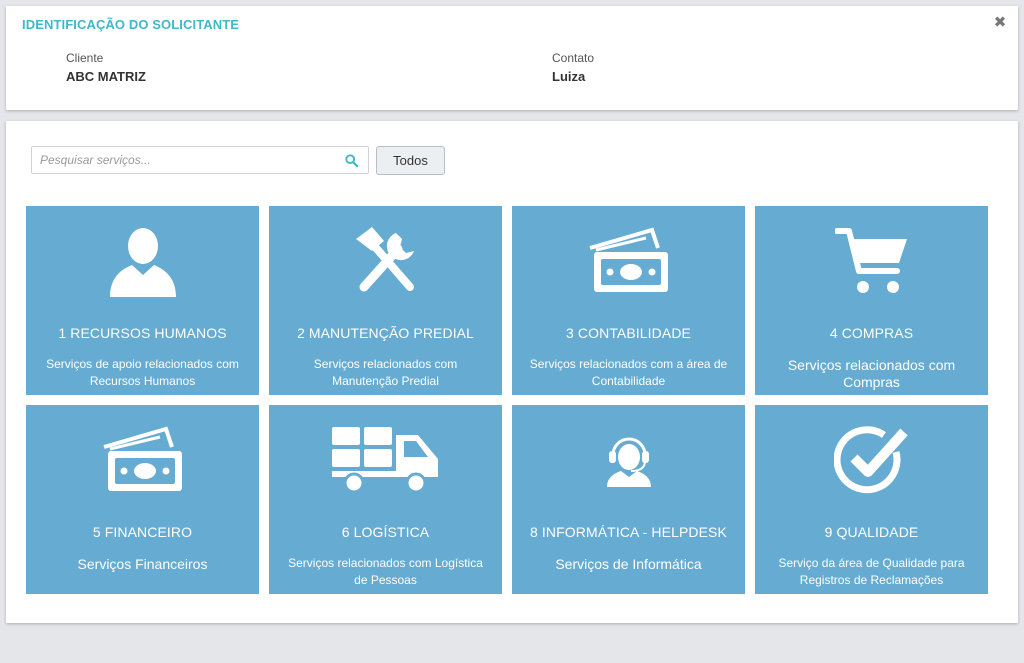 The width and height of the screenshot is (1024, 663). I want to click on service-description: Serviços Financeiros, so click(142, 564).